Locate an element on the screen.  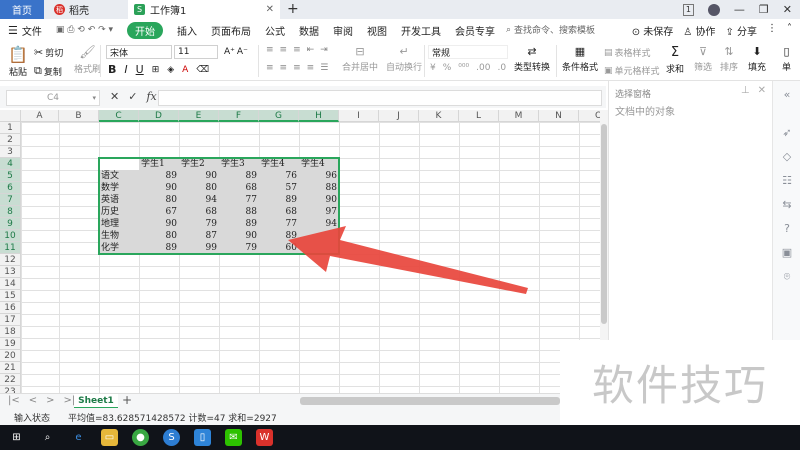
hamburger-icon: ☰ is located at coordinates (13, 30).